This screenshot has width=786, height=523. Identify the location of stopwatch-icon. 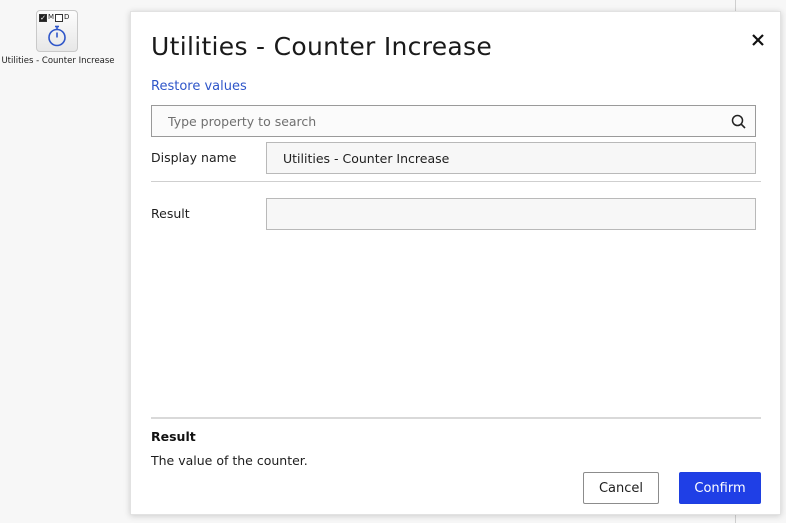
(57, 38).